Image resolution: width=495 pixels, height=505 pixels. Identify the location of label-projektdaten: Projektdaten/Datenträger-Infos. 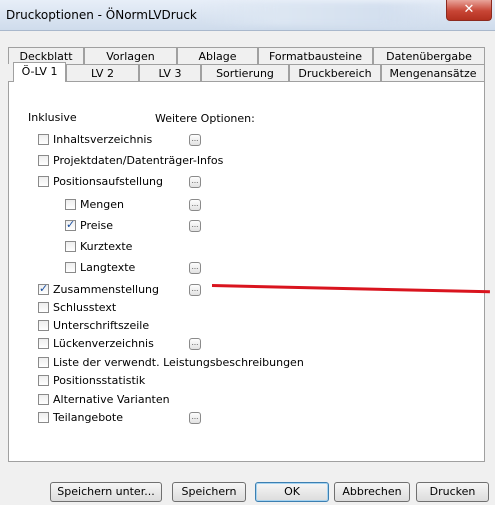
(138, 160).